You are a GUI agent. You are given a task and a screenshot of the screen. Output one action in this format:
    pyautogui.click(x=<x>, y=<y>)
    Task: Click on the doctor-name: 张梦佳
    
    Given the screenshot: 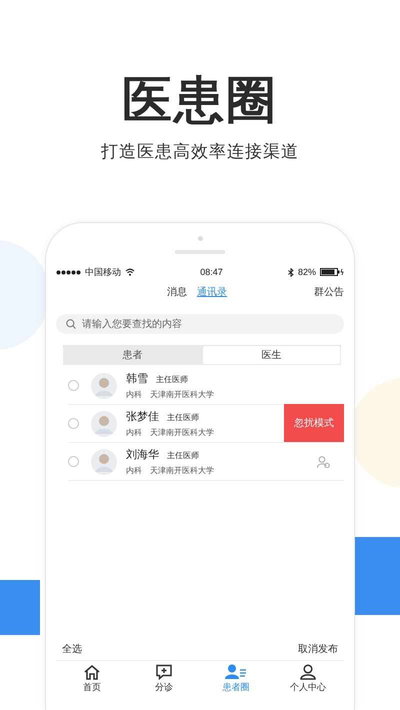 What is the action you would take?
    pyautogui.click(x=142, y=417)
    